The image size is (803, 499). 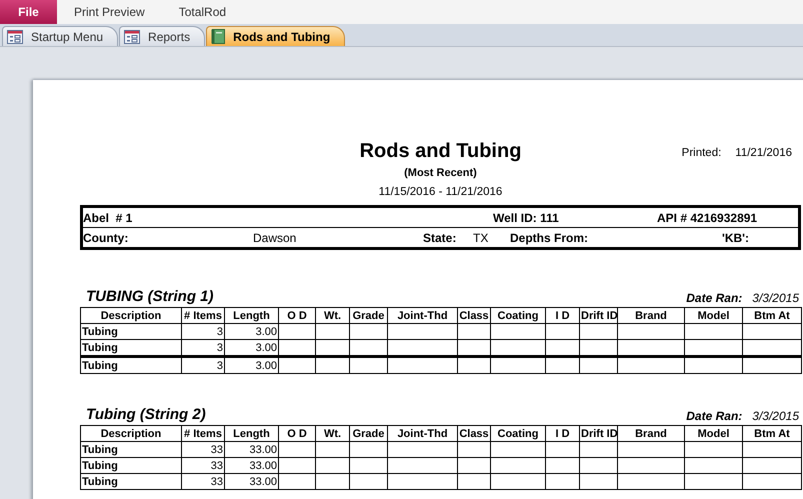 I want to click on ribbon-tab: TotalRod, so click(x=203, y=12).